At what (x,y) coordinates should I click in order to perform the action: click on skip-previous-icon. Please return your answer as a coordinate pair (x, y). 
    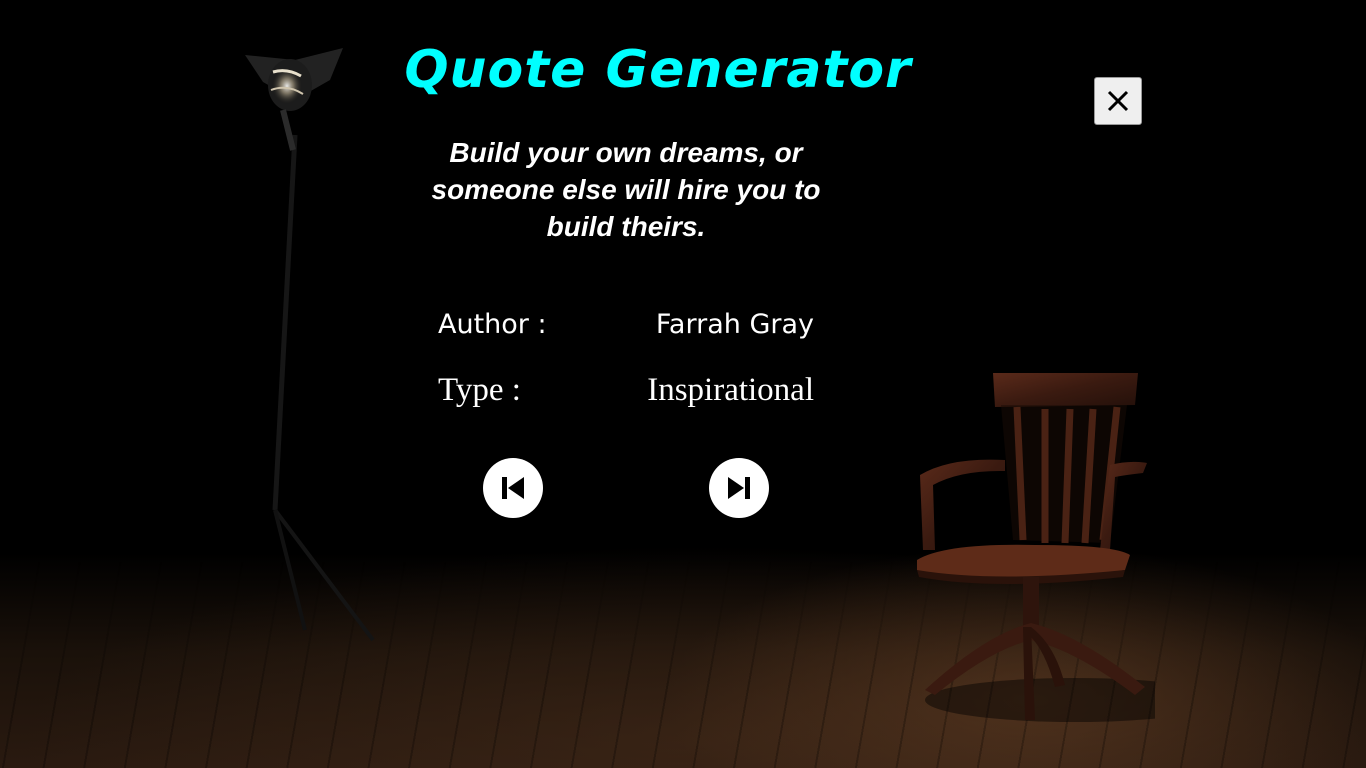
    Looking at the image, I should click on (513, 488).